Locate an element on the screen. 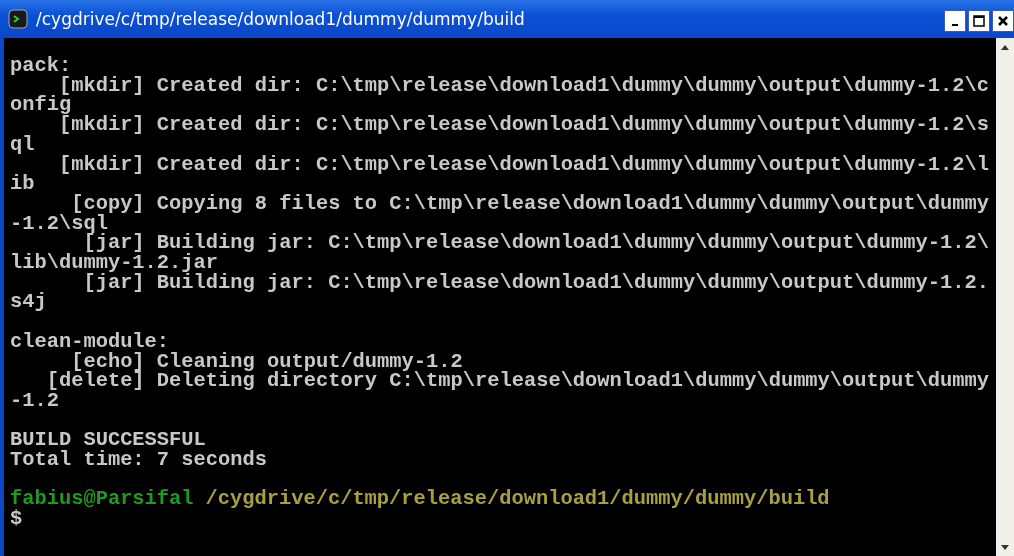 The height and width of the screenshot is (556, 1014). maximize-icon is located at coordinates (979, 21).